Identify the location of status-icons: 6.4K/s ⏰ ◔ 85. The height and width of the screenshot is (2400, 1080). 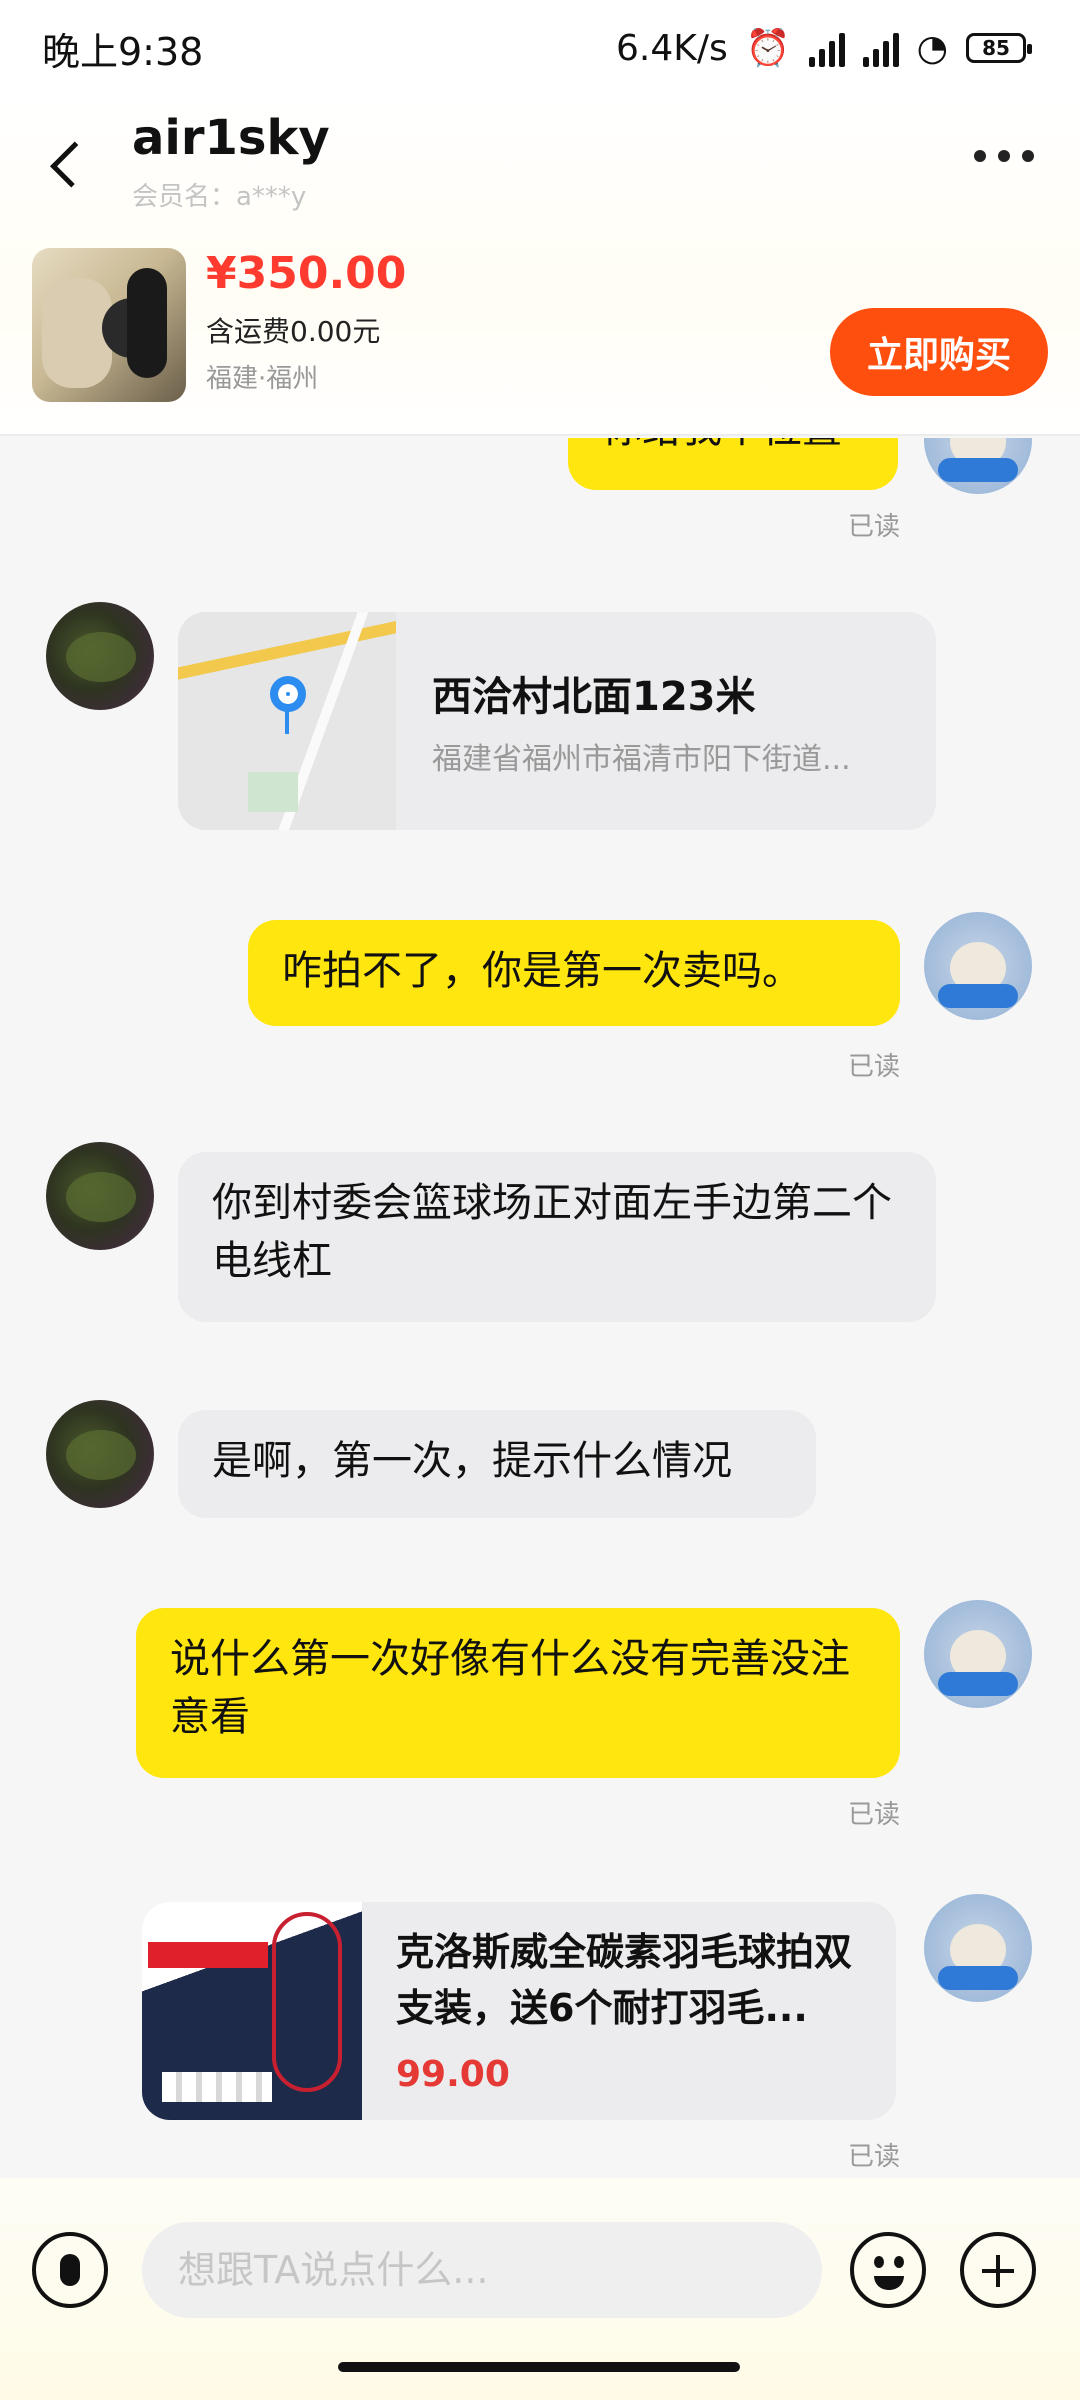
(824, 48).